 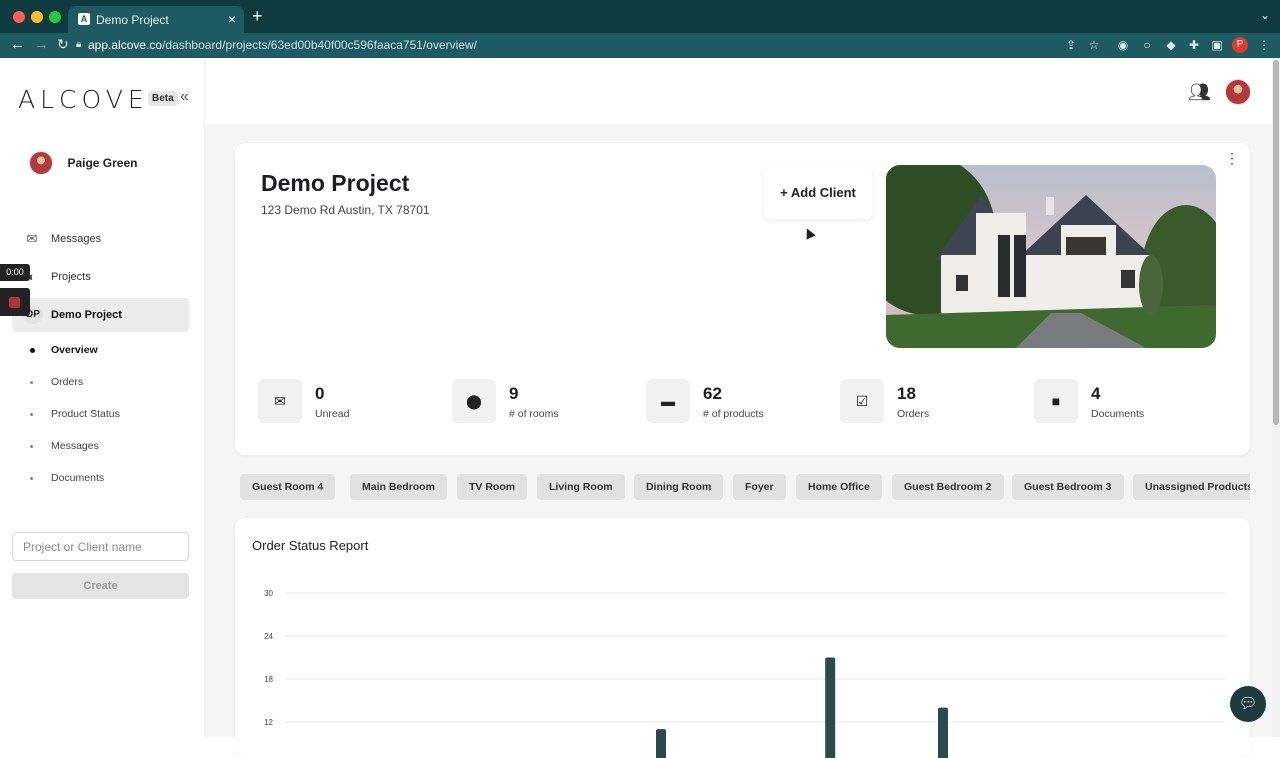 I want to click on room-chip: Living Room, so click(x=581, y=487).